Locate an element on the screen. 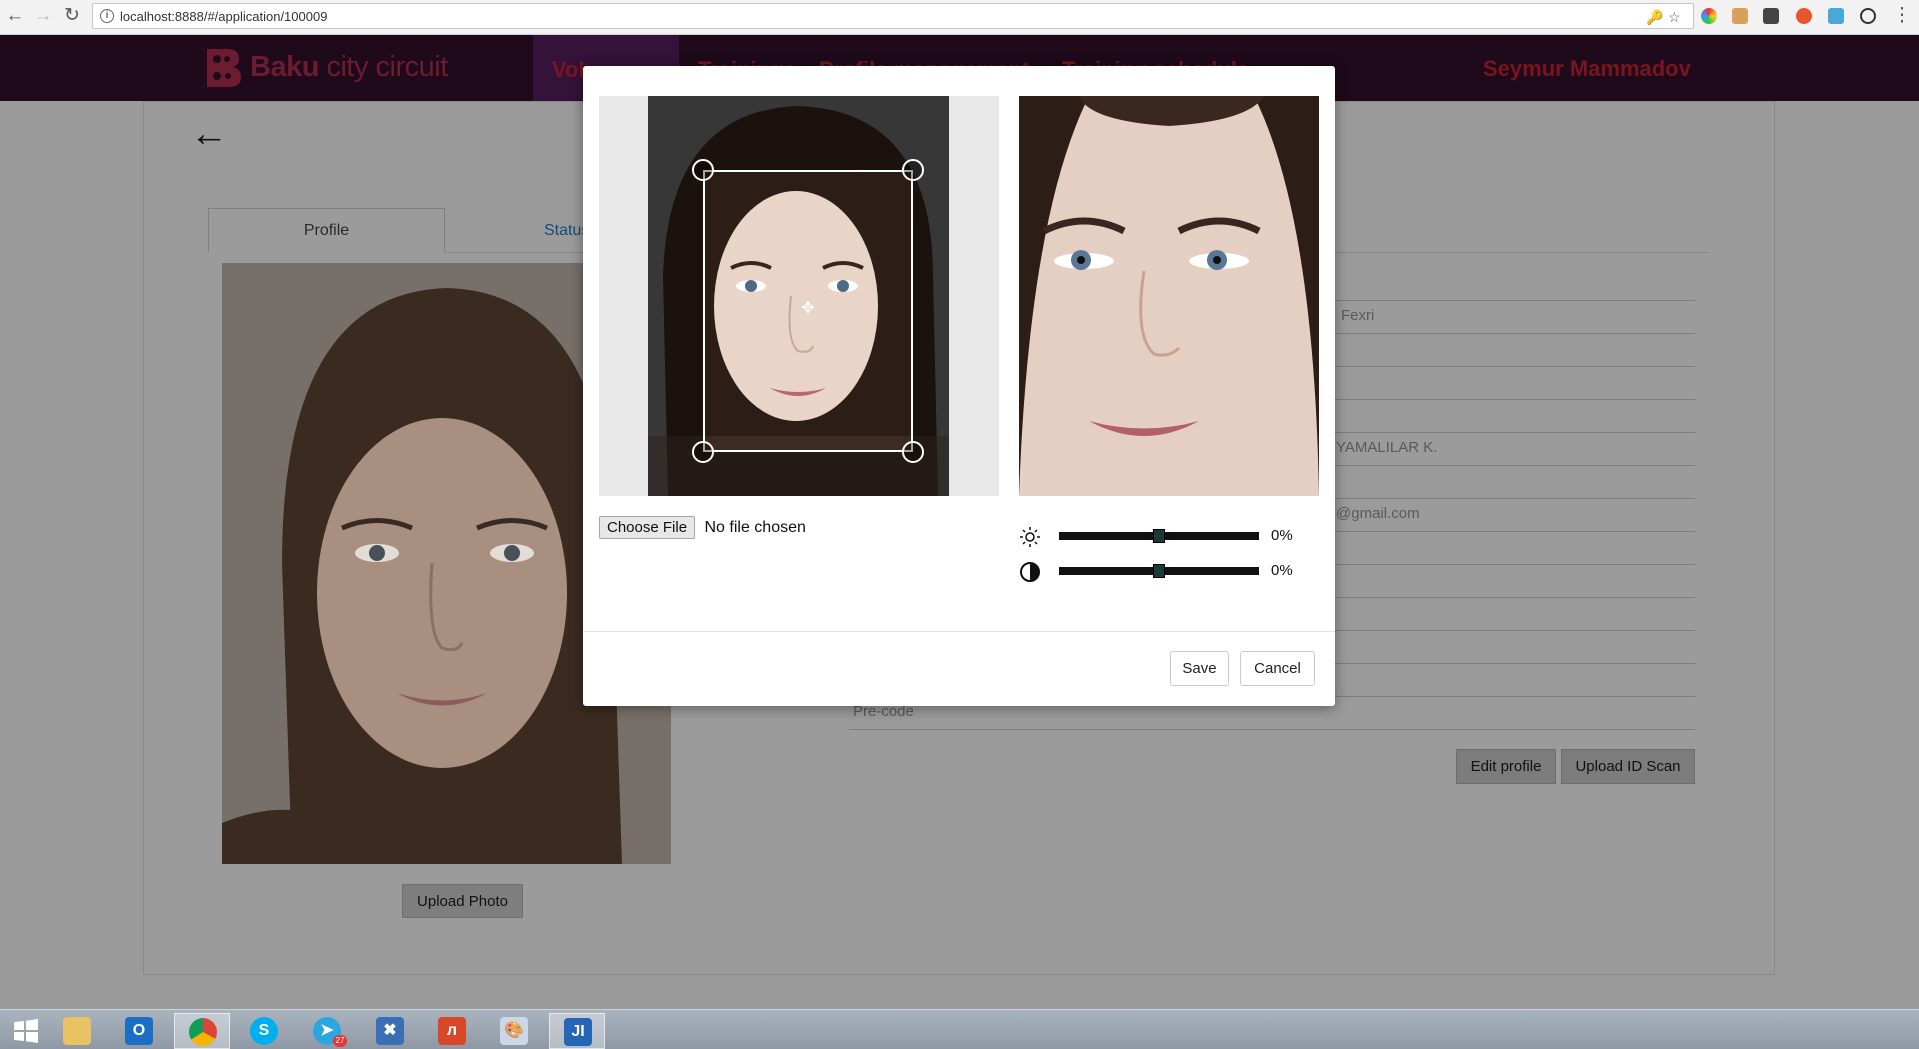 The width and height of the screenshot is (1919, 1049). cancel-button: Cancel is located at coordinates (1277, 668).